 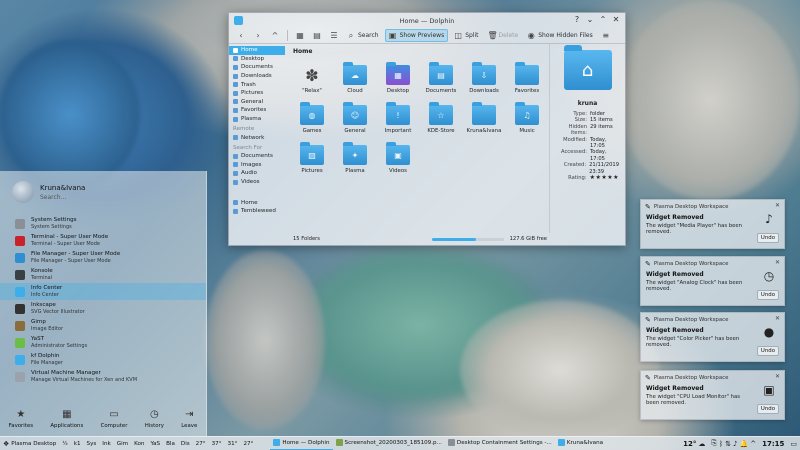 What do you see at coordinates (6, 443) in the screenshot?
I see `plasma-menu-icon: ❖` at bounding box center [6, 443].